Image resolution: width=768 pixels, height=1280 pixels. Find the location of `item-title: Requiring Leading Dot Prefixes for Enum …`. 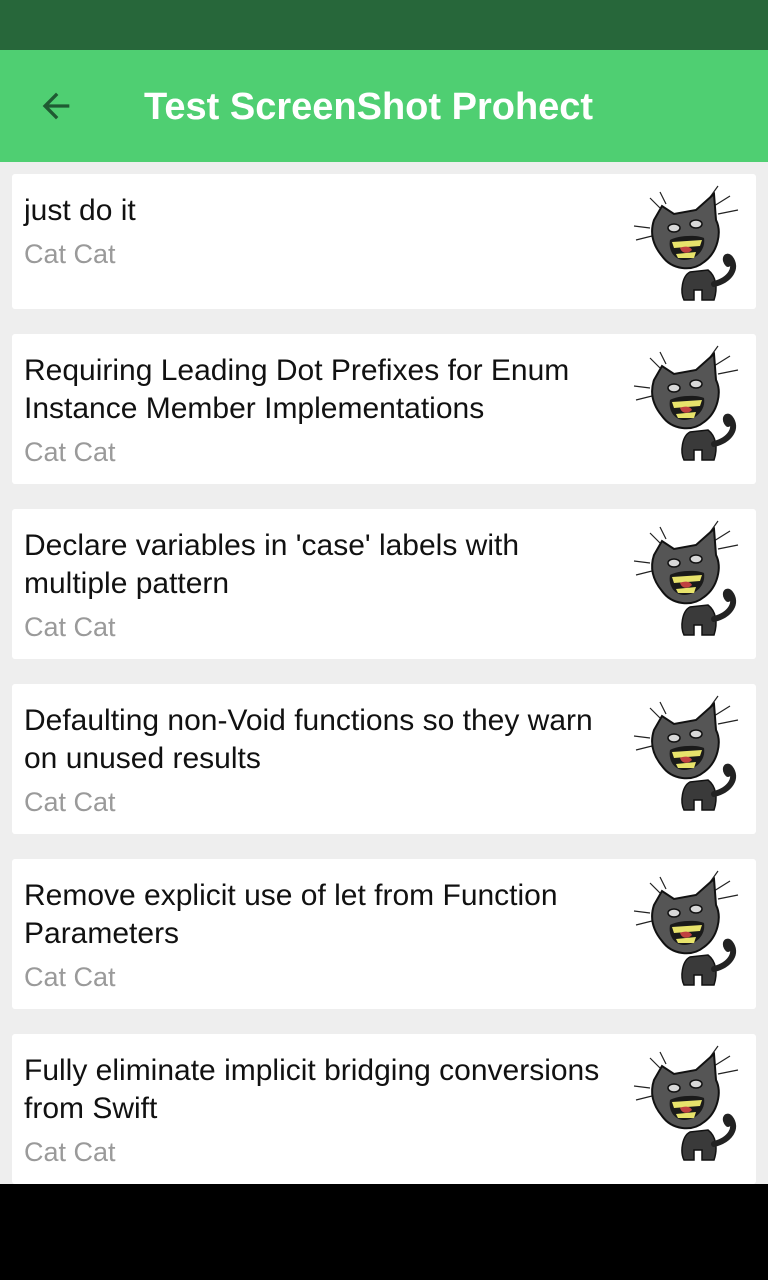

item-title: Requiring Leading Dot Prefixes for Enum … is located at coordinates (297, 389).